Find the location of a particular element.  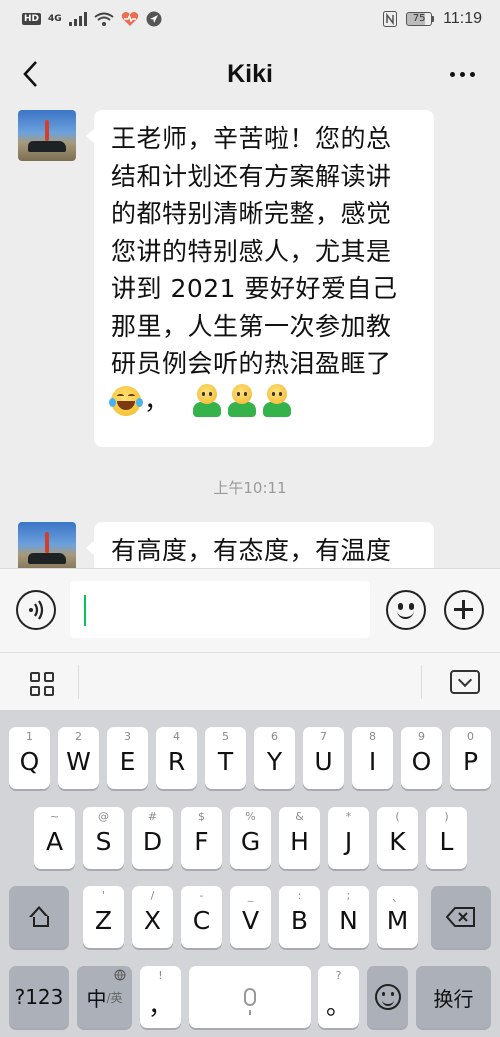

key-b: :B is located at coordinates (299, 917).